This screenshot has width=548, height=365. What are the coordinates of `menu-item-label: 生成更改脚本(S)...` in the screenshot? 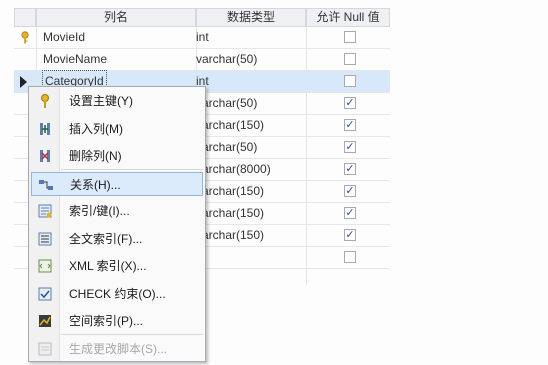 It's located at (118, 348).